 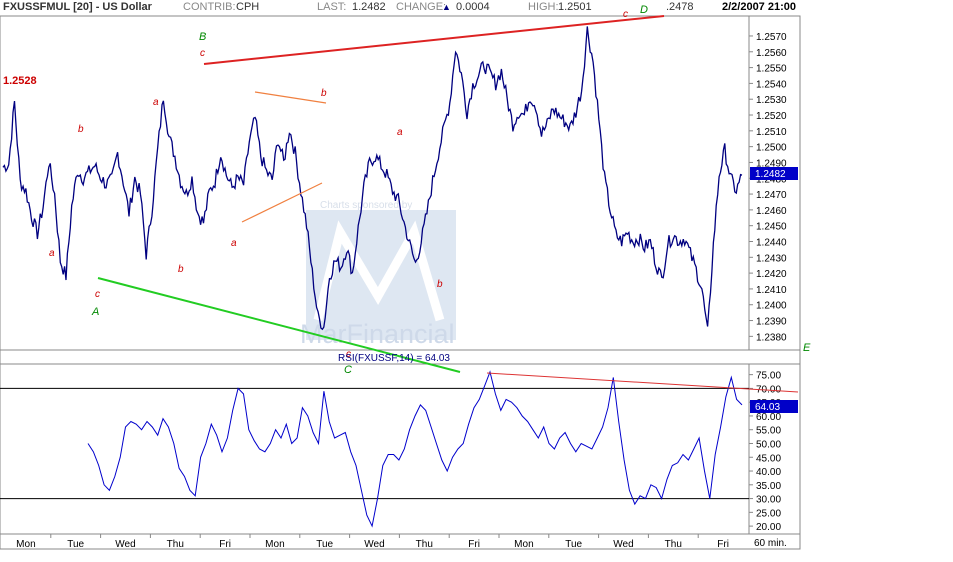 I want to click on marked-high-label: 1.2528, so click(x=20, y=81).